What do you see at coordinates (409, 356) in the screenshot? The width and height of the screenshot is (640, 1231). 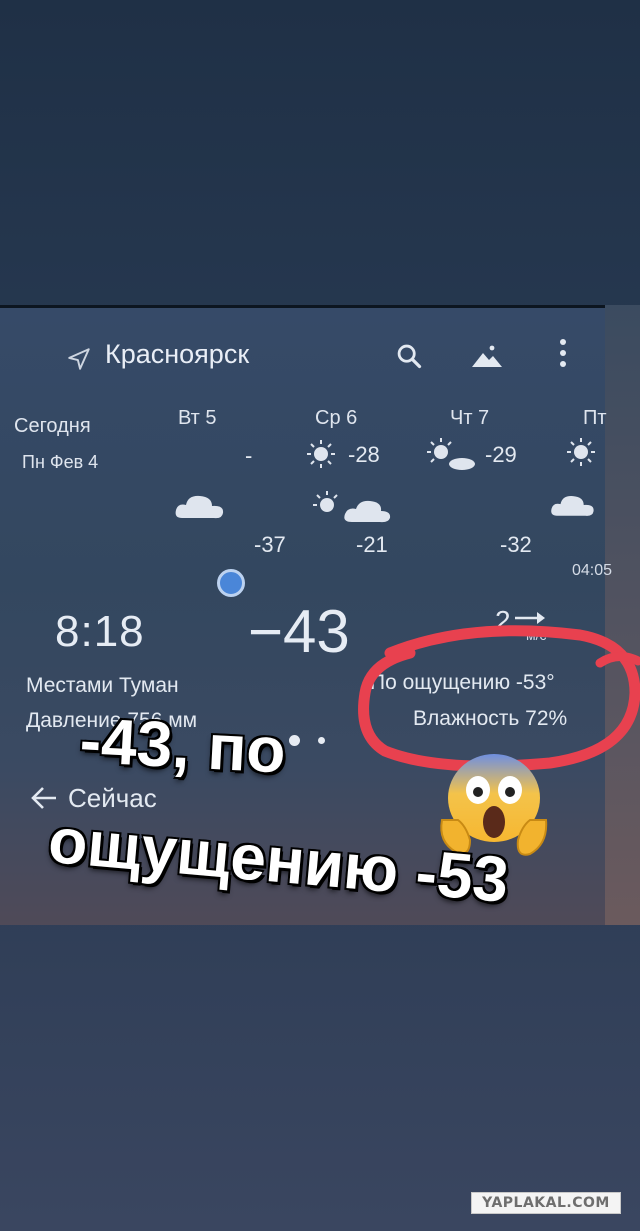 I see `search-icon` at bounding box center [409, 356].